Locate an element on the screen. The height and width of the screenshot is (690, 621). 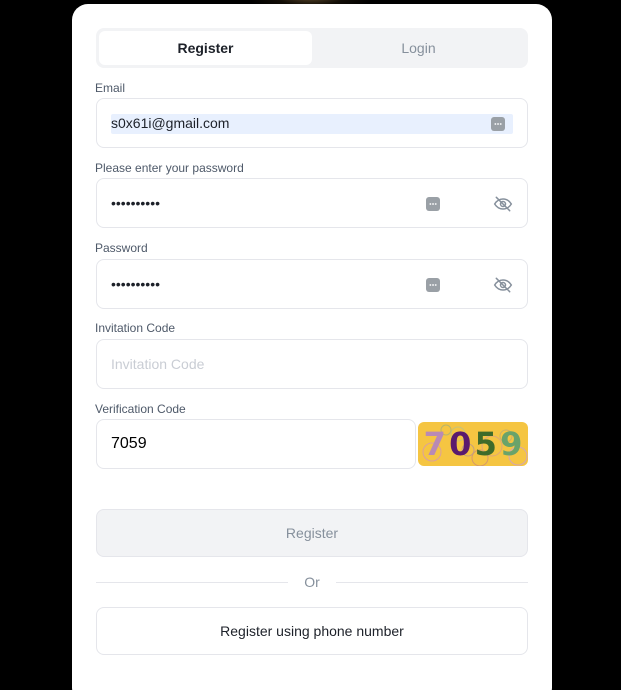
register-phone-button: Register using phone number is located at coordinates (312, 631).